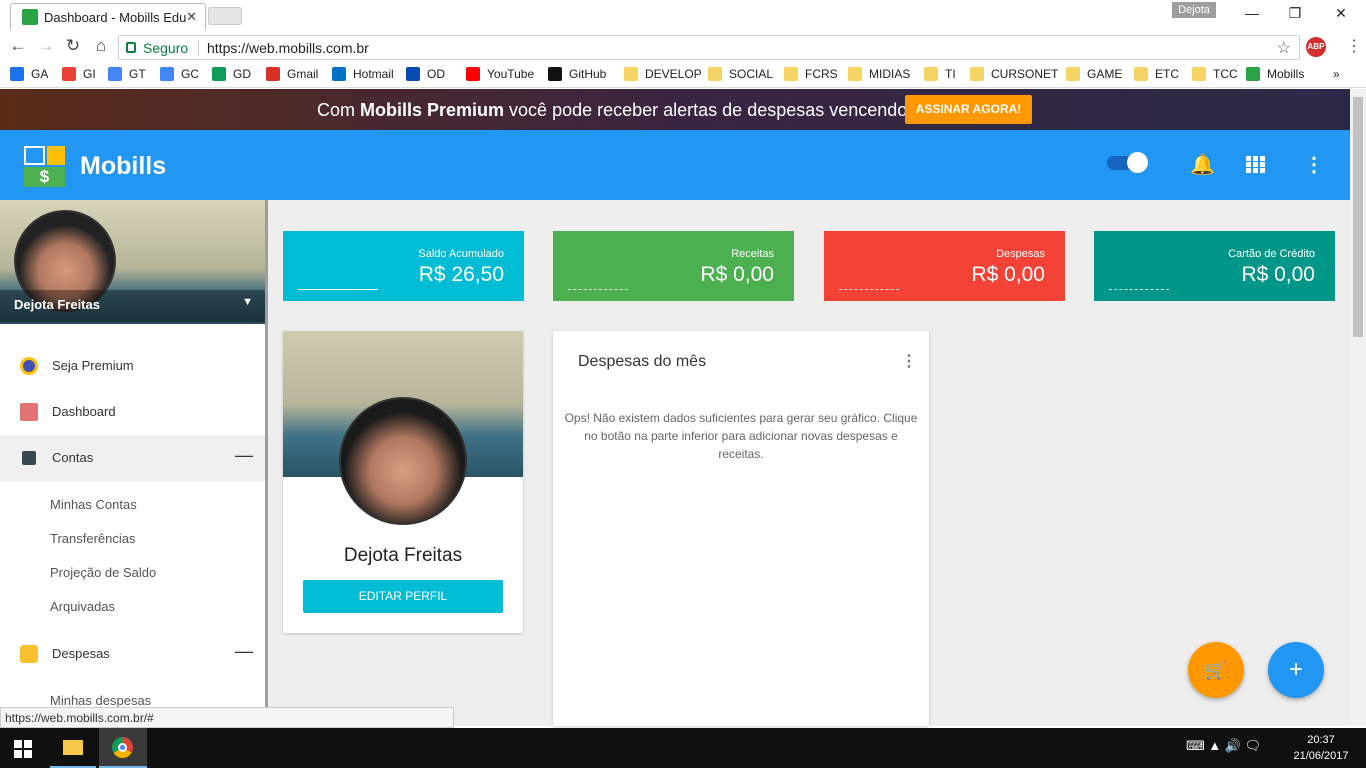 This screenshot has width=1366, height=768. Describe the element at coordinates (950, 74) in the screenshot. I see `bookmark-label: TI` at that location.